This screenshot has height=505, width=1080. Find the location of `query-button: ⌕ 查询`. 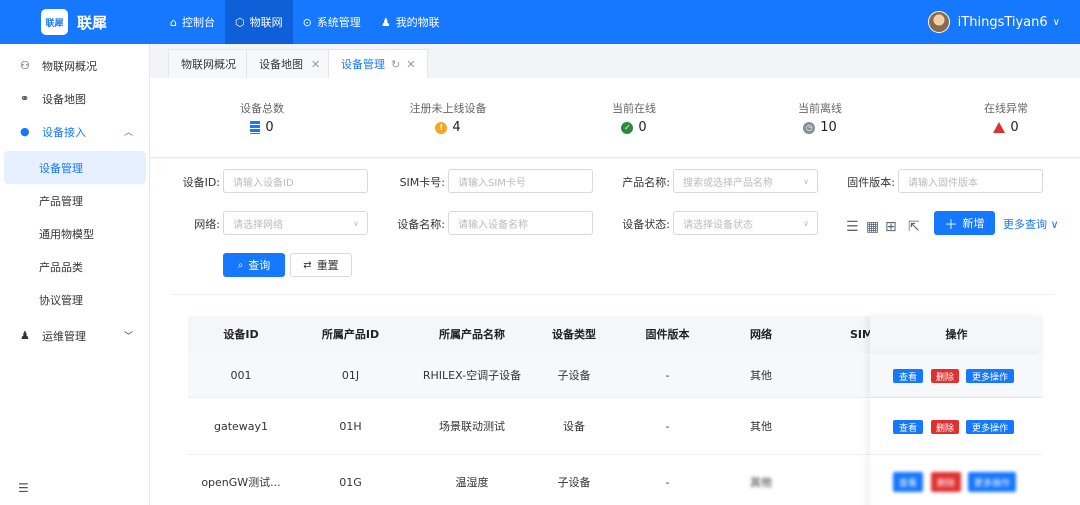

query-button: ⌕ 查询 is located at coordinates (254, 265).